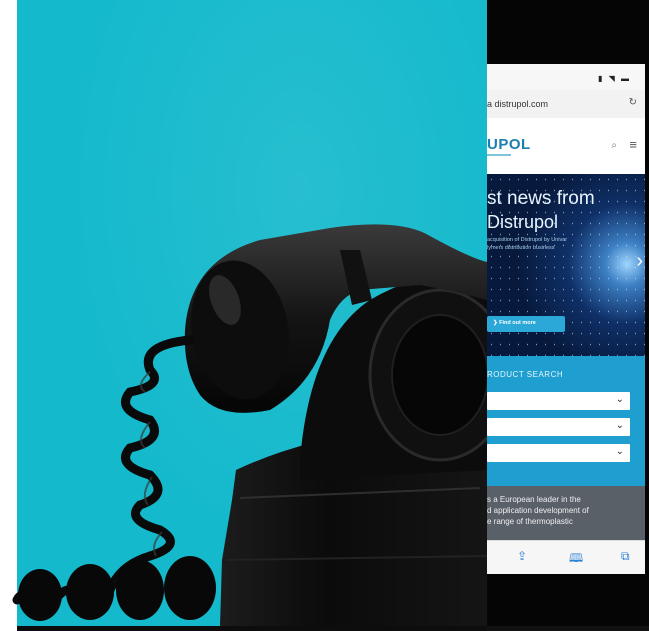  I want to click on site-logo: UPOL, so click(509, 144).